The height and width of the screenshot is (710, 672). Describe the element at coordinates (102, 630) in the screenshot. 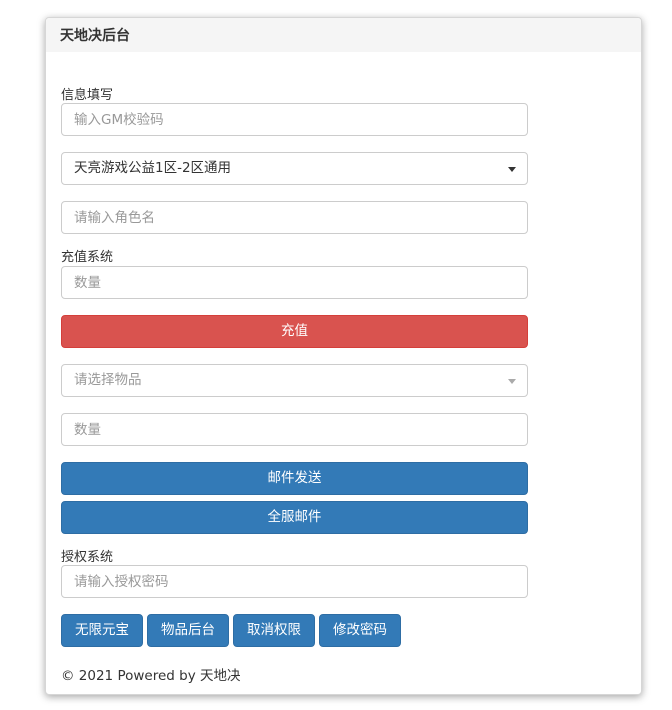

I see `unlimited-ingot-button: 无限元宝` at that location.